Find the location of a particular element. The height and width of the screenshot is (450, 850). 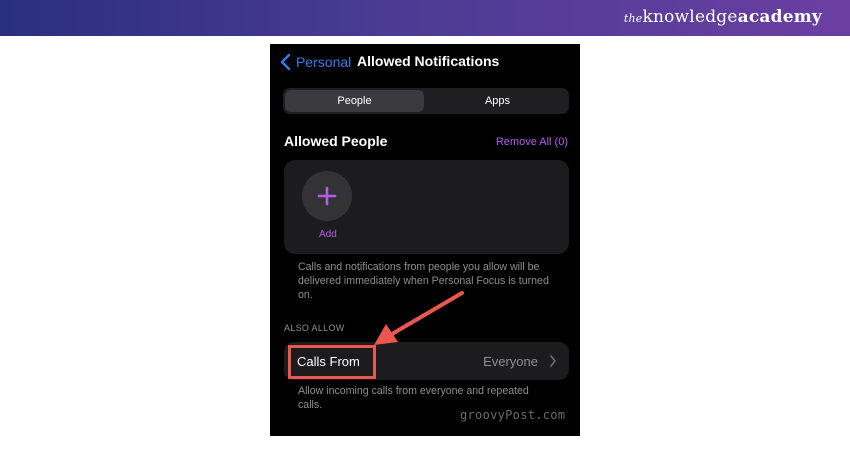

allowed-people-heading: Allowed People is located at coordinates (336, 141).